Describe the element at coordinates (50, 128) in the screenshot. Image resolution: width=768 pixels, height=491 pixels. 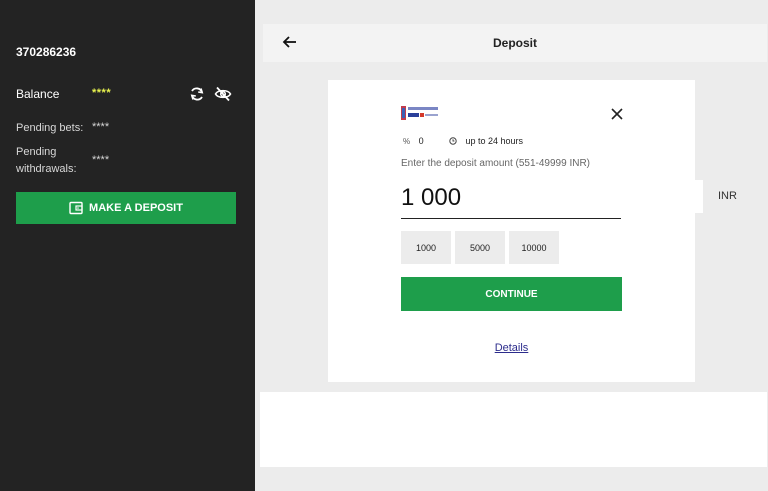
I see `pending-bets-label: Pending bets:` at that location.